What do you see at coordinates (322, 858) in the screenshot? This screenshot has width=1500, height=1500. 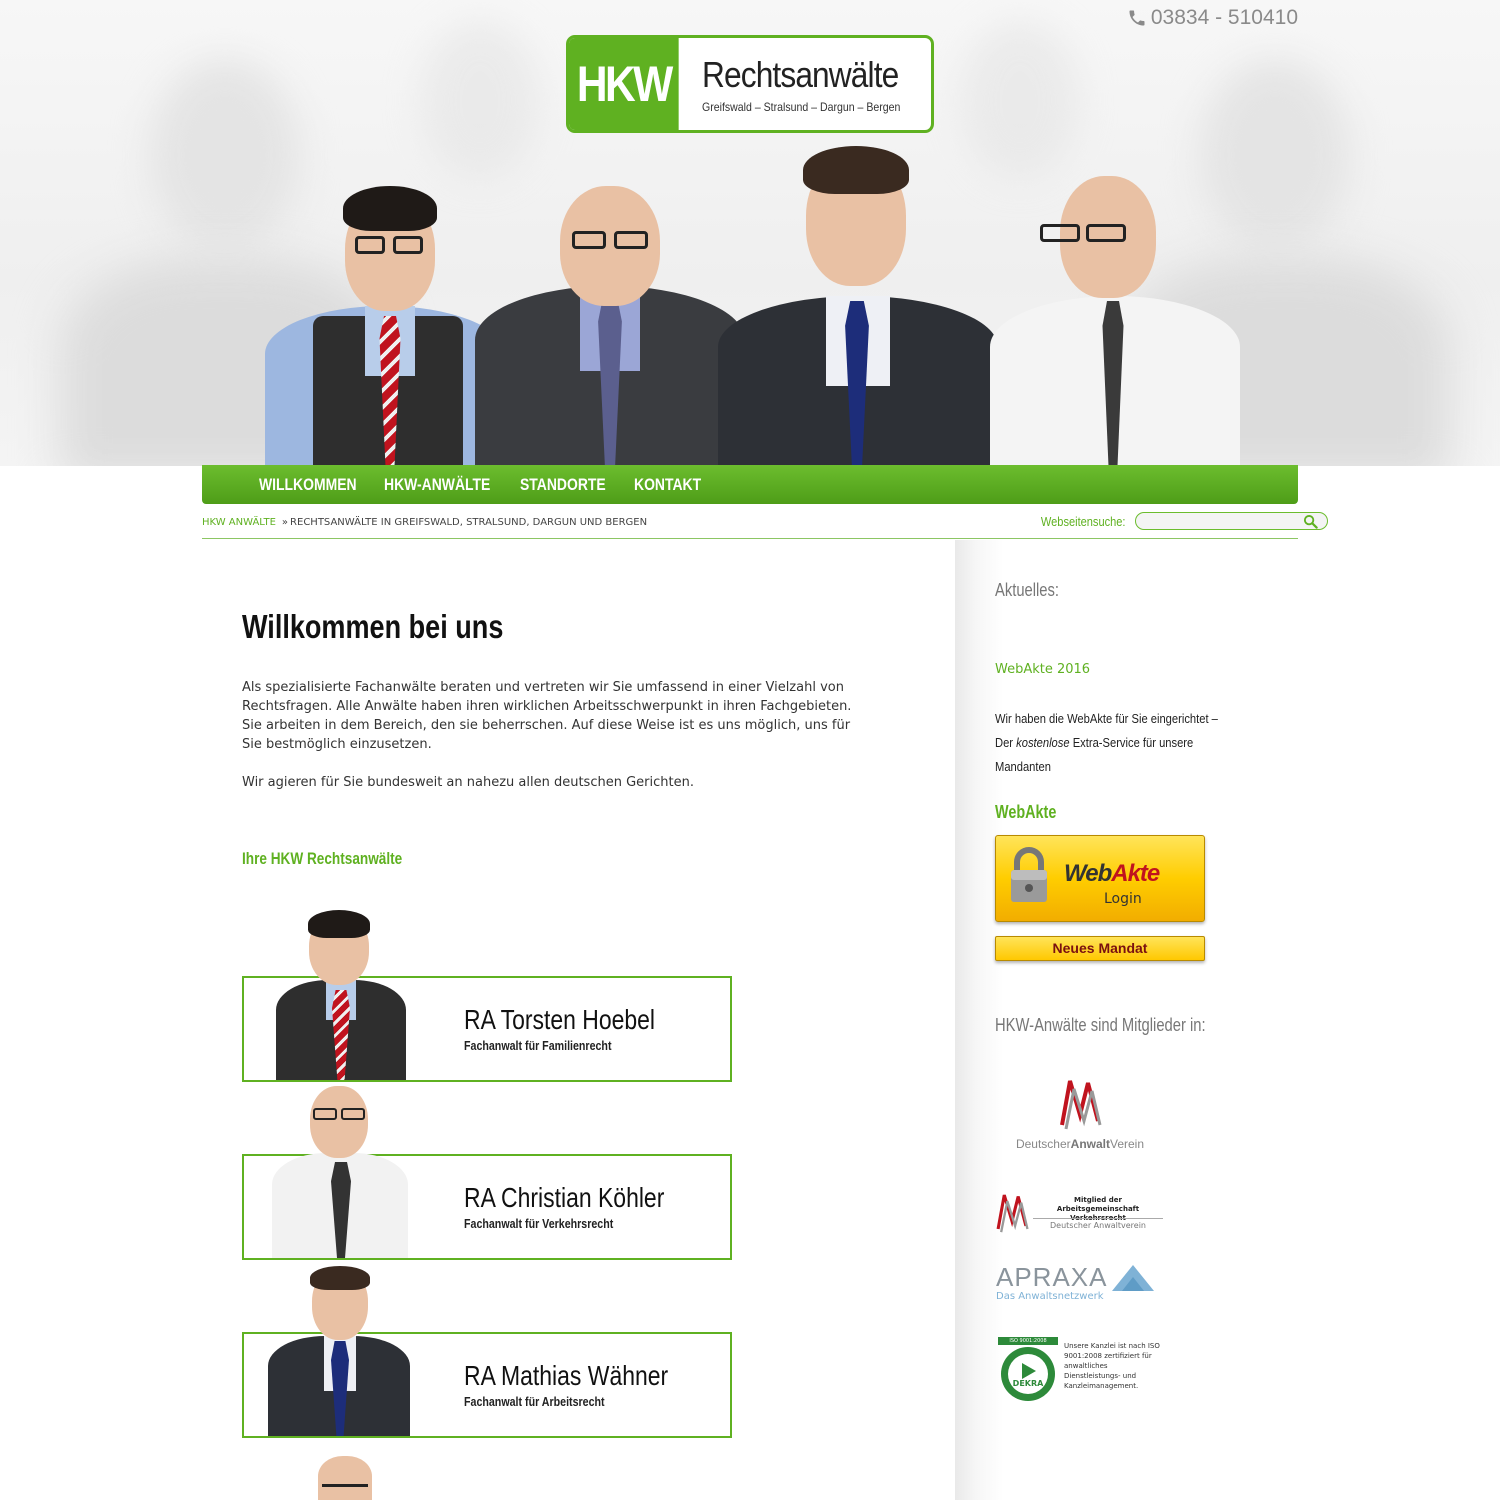 I see `lawyers-heading: Ihre HKW Rechtsanwälte` at bounding box center [322, 858].